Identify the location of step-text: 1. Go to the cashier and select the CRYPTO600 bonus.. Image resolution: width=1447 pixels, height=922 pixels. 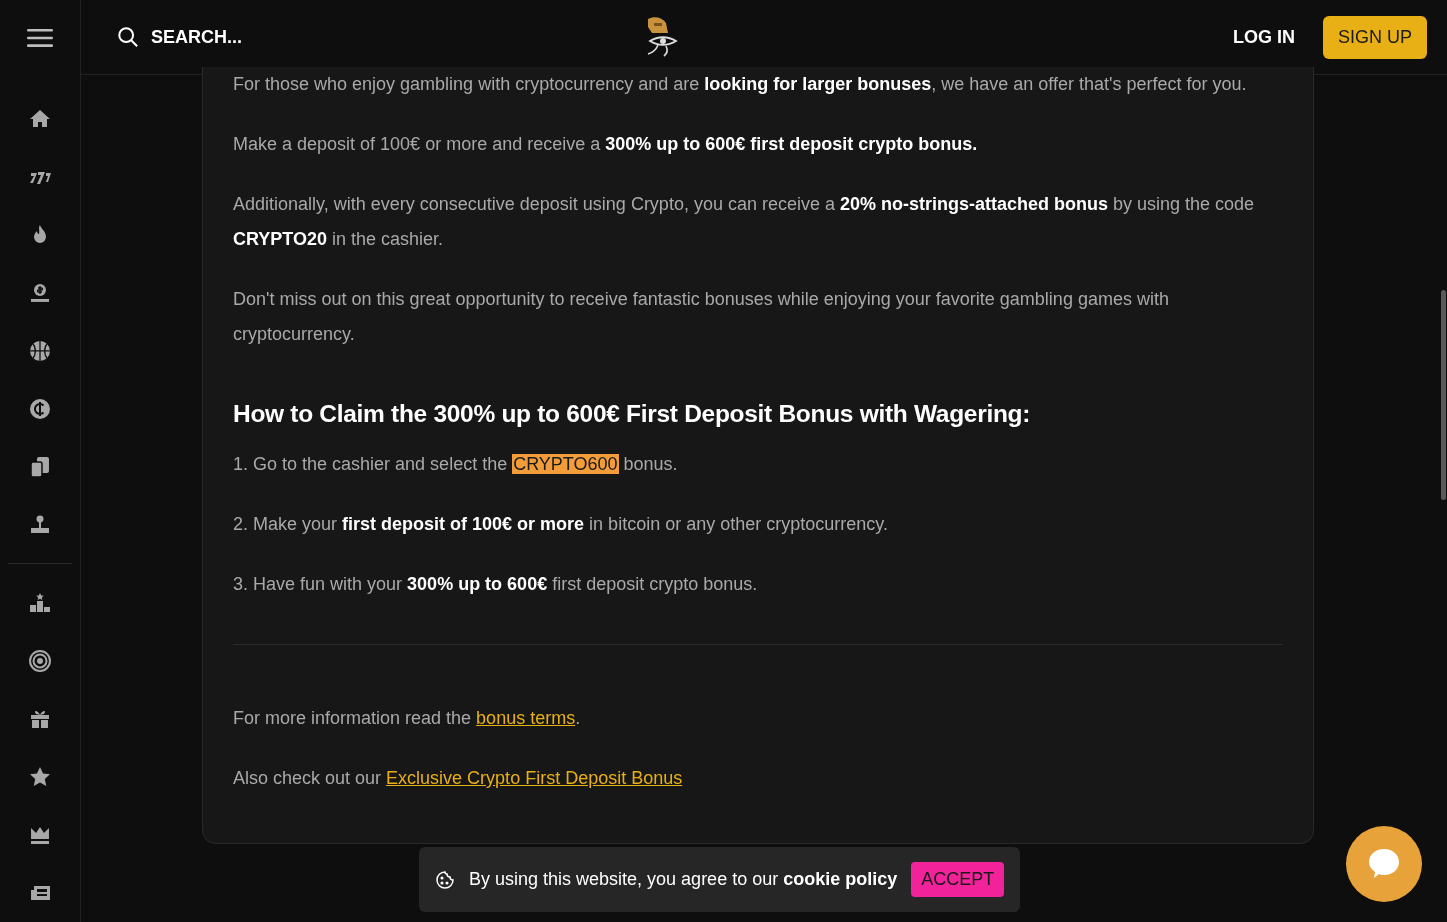
(456, 464).